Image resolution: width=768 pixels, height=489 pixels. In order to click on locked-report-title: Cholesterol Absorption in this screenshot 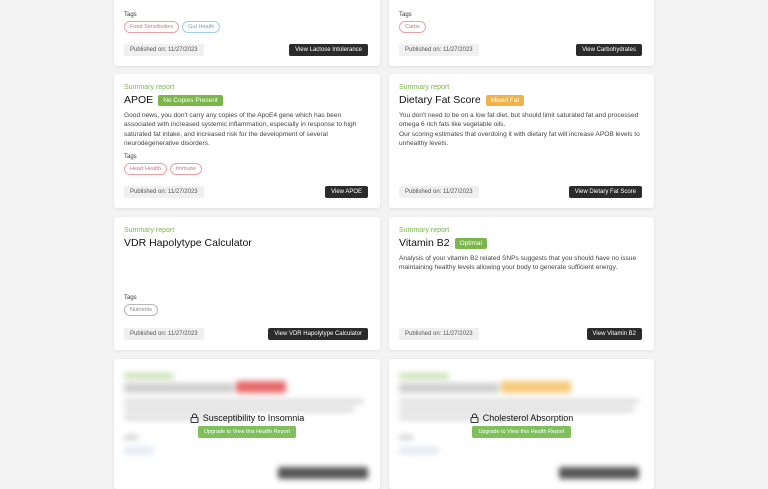, I will do `click(528, 418)`.